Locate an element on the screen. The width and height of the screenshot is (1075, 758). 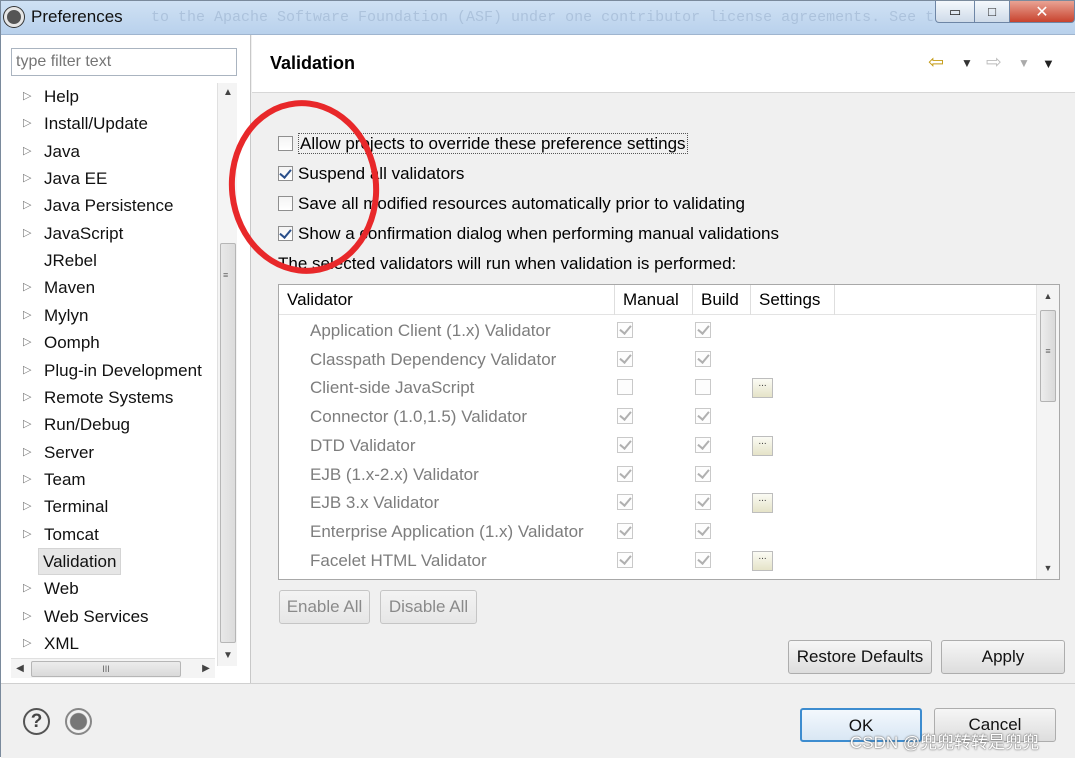
tree-item: ▷ JavaScript is located at coordinates (108, 233).